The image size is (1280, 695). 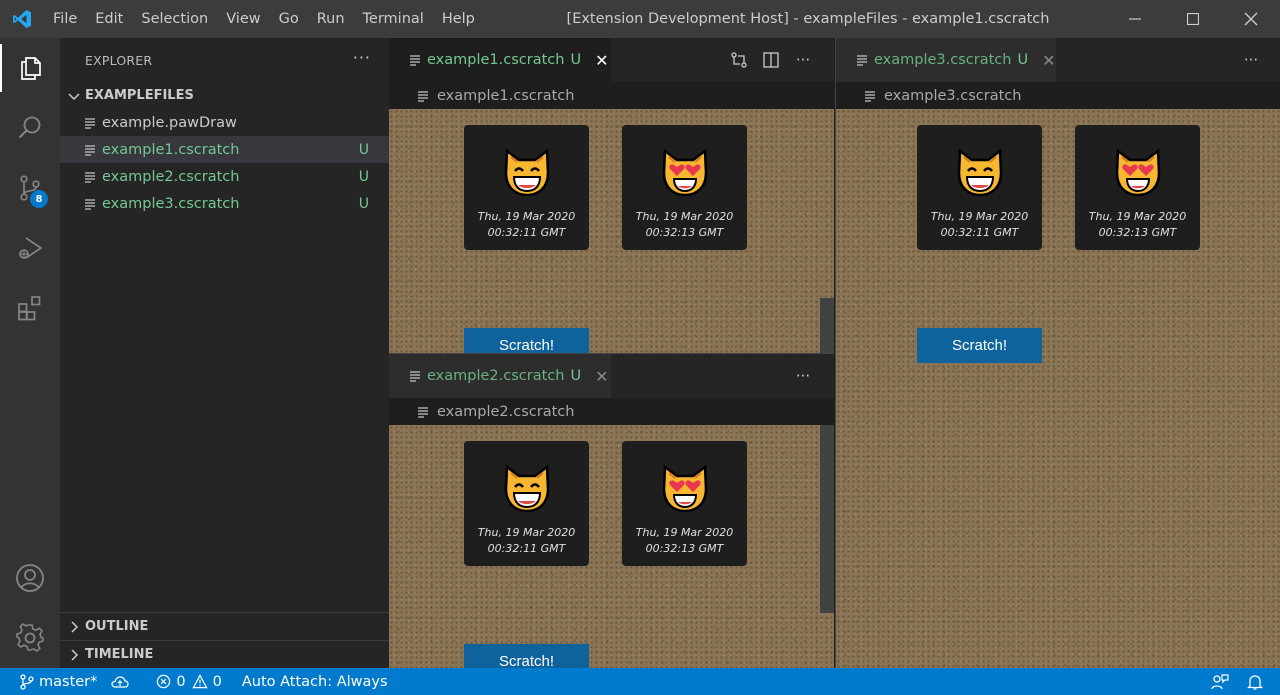 What do you see at coordinates (164, 681) in the screenshot?
I see `error-icon` at bounding box center [164, 681].